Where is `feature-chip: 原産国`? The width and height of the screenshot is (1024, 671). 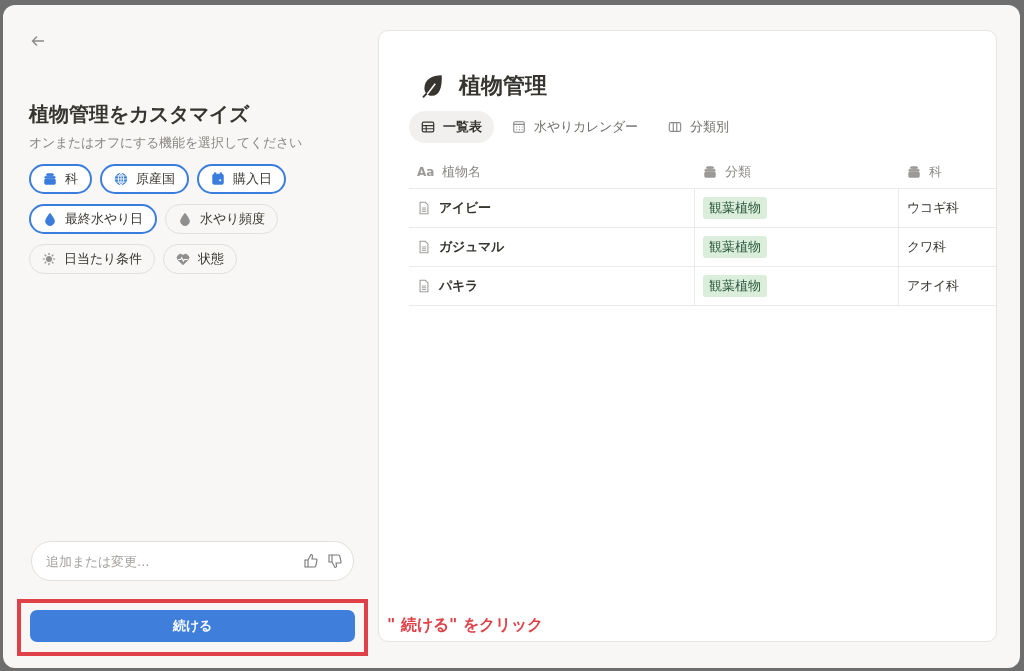 feature-chip: 原産国 is located at coordinates (144, 179).